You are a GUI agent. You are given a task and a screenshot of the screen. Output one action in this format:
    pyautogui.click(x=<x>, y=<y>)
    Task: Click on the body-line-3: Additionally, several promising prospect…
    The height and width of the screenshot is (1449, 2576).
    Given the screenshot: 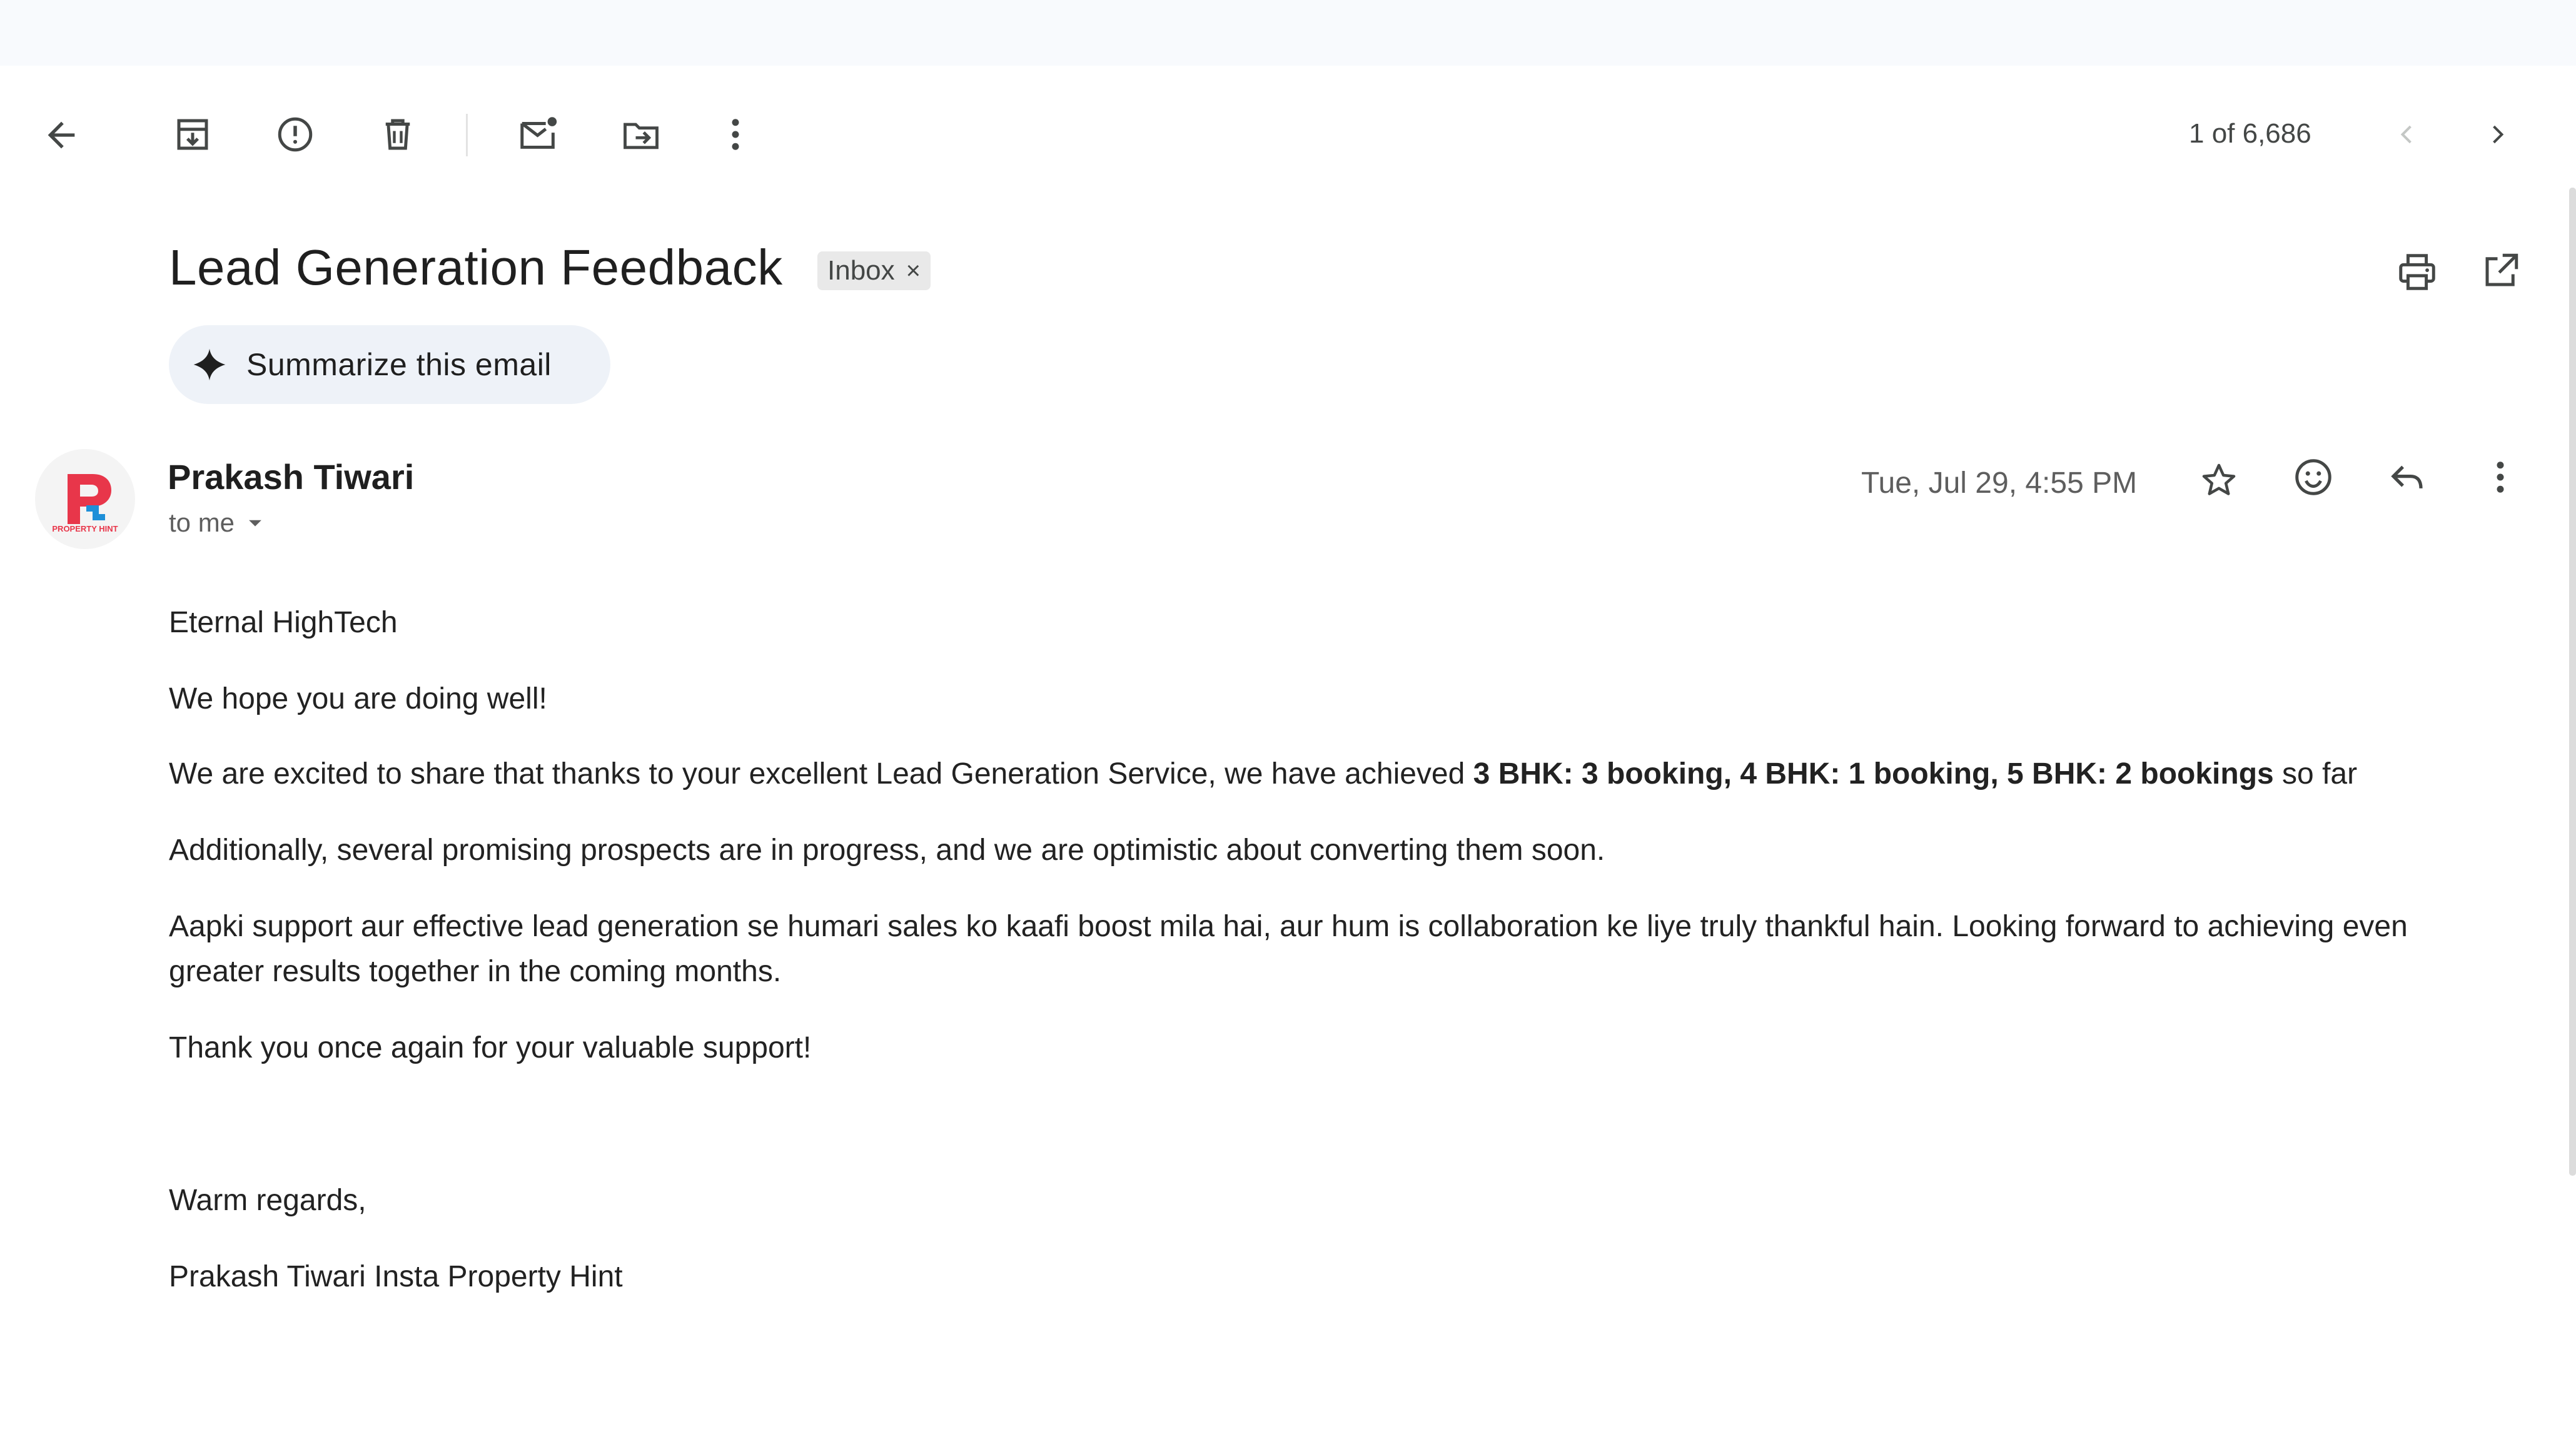 What is the action you would take?
    pyautogui.click(x=887, y=850)
    